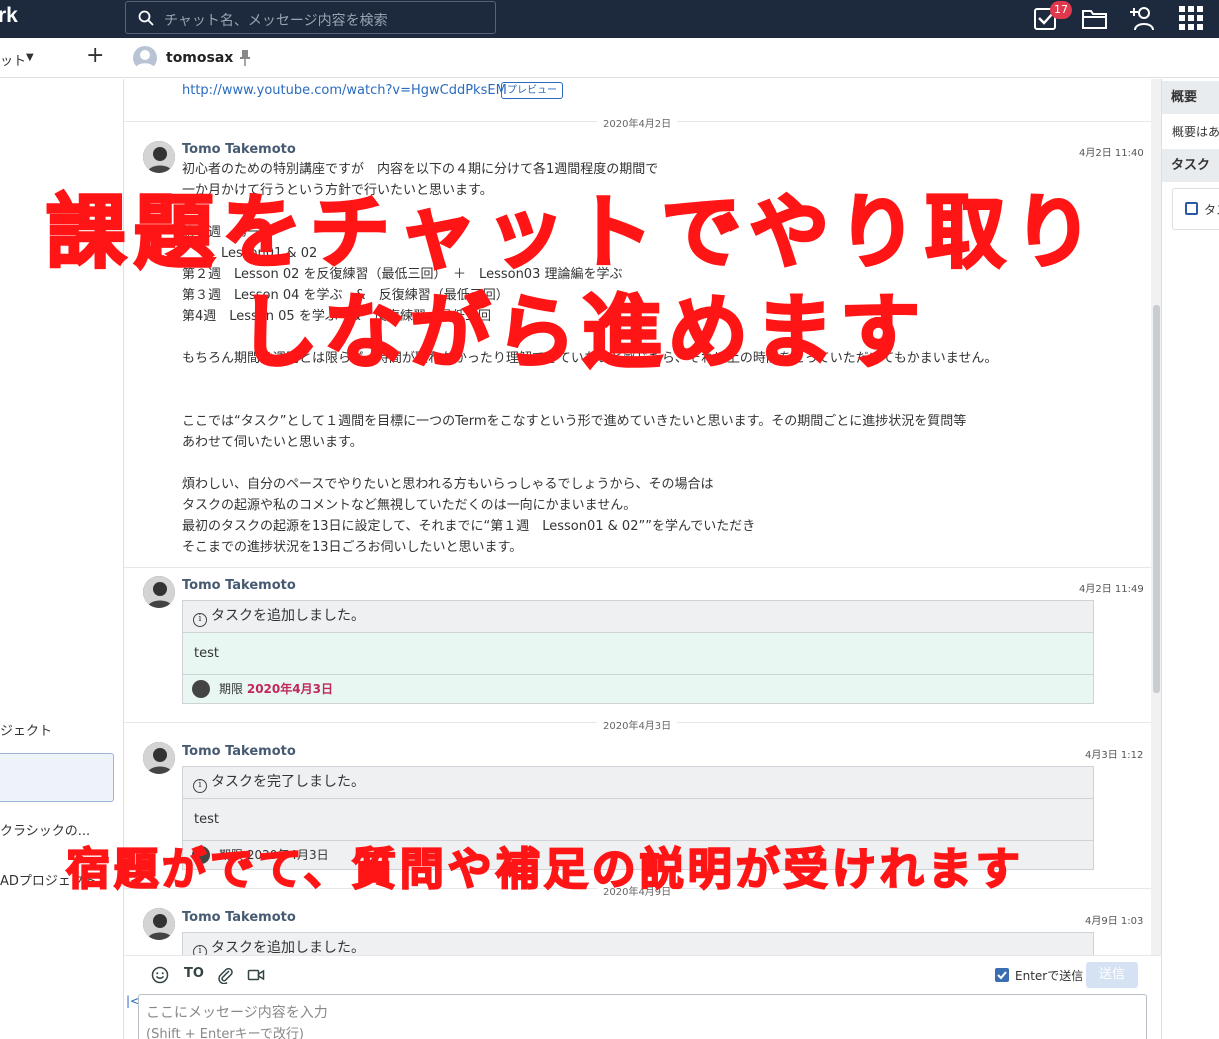  I want to click on room-header-bar: ット ▼ + tomosax, so click(609, 58).